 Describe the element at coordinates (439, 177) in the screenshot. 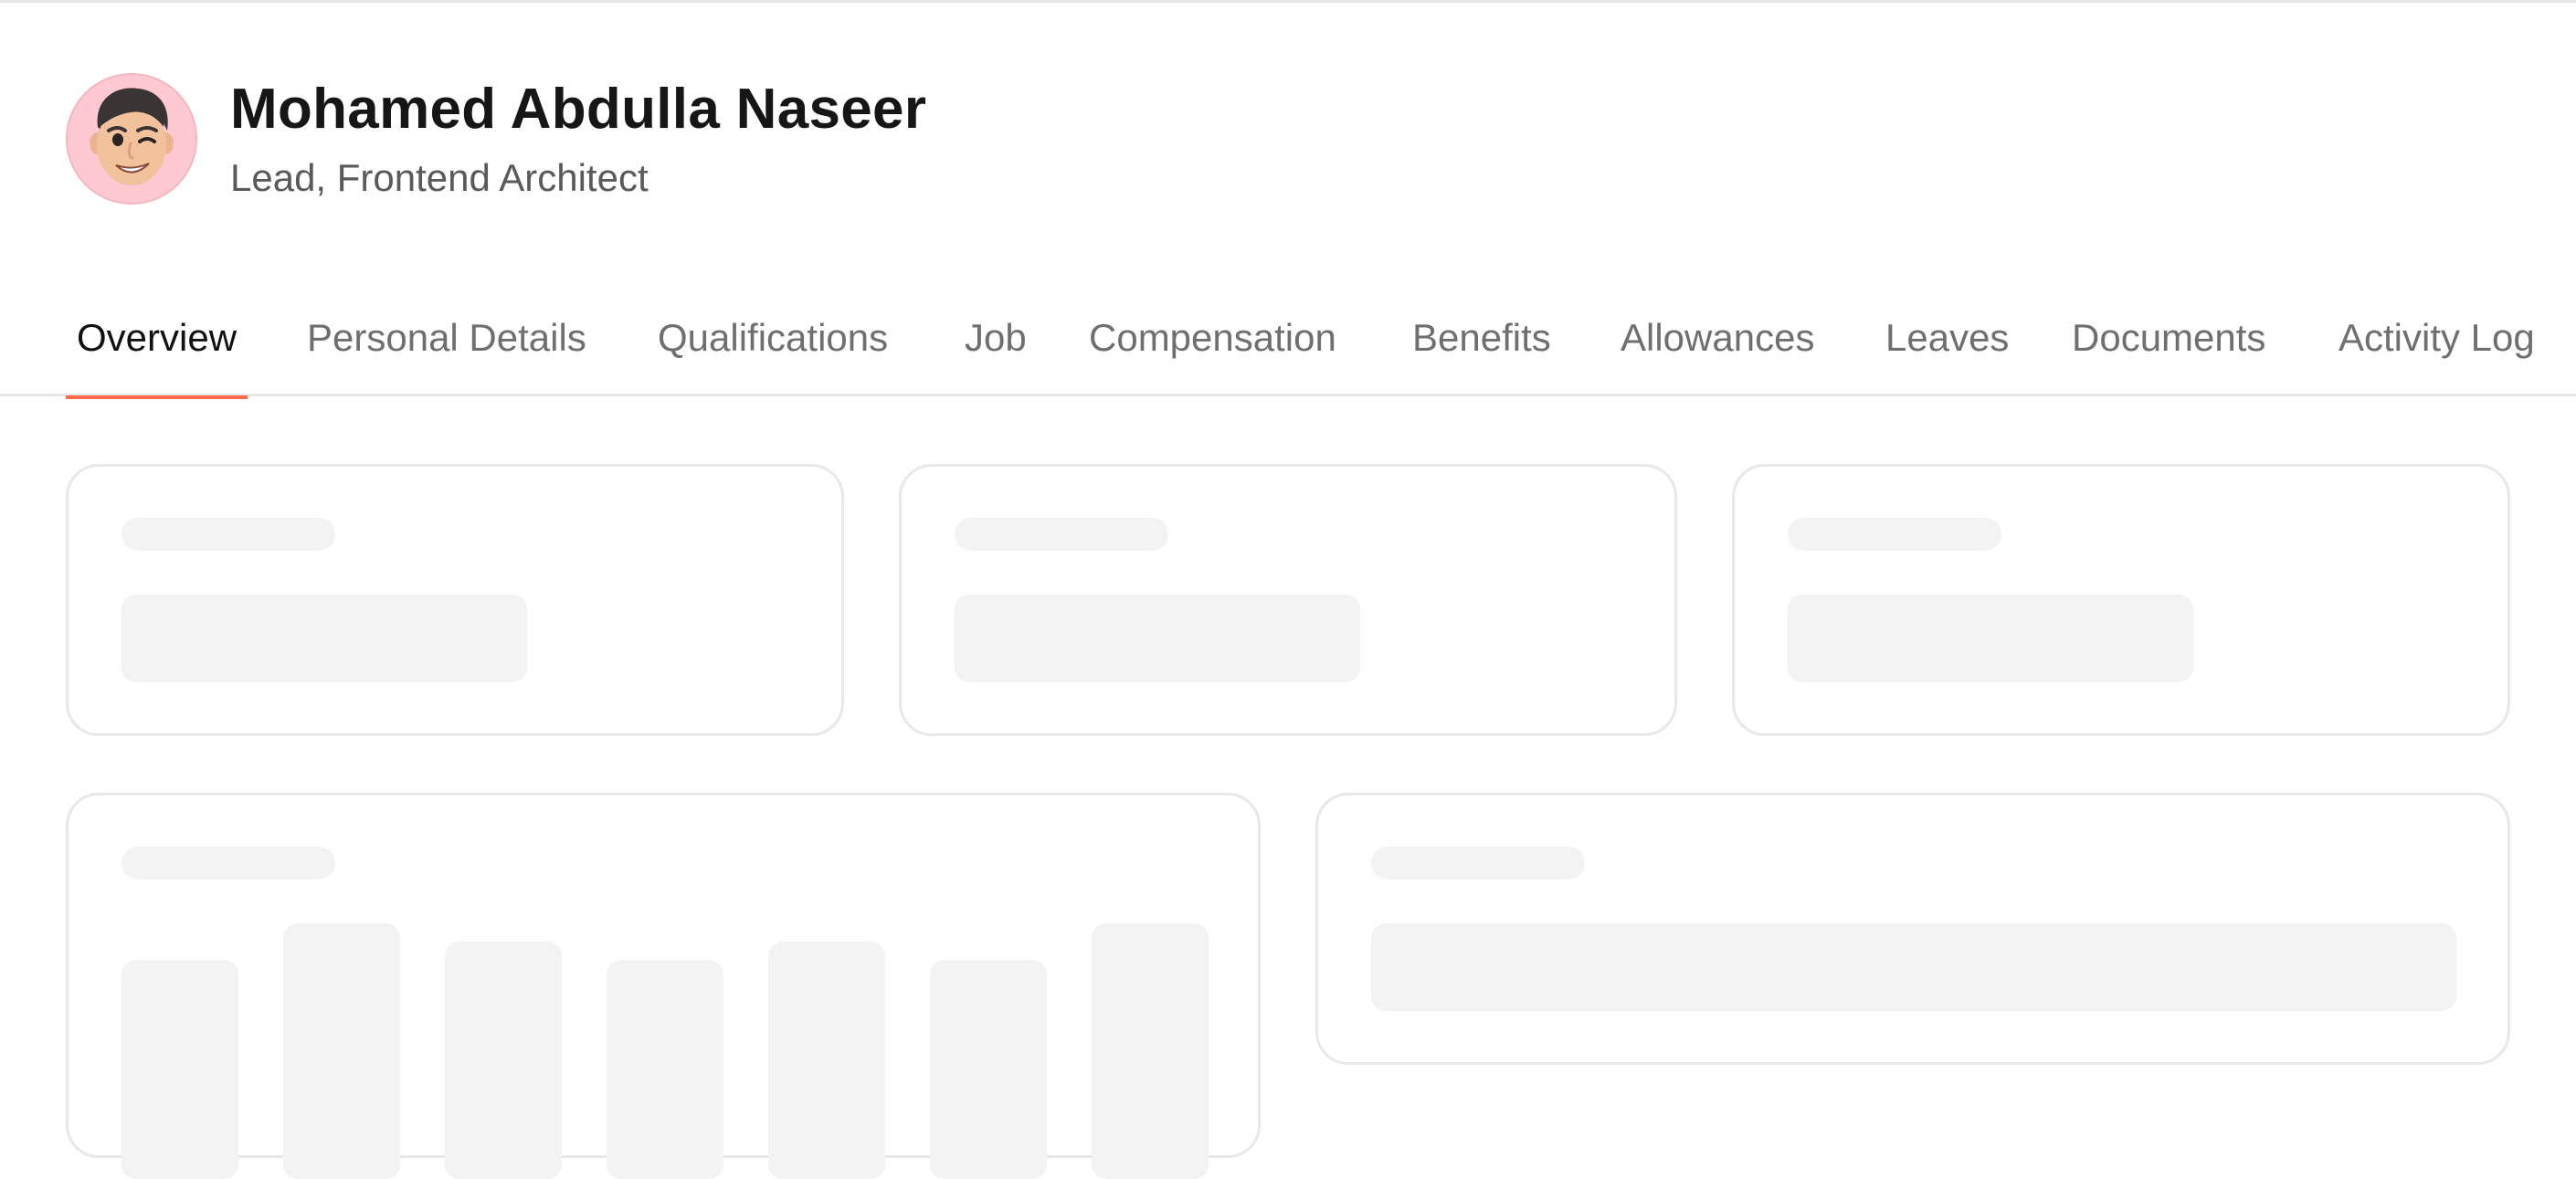

I see `employee-role: Lead, Frontend Architect` at that location.